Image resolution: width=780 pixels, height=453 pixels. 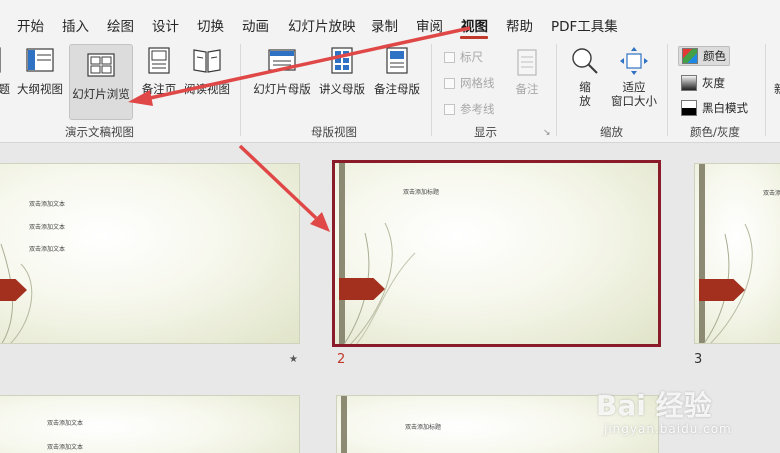 I want to click on notes-master-button: 备注母版, so click(x=397, y=77).